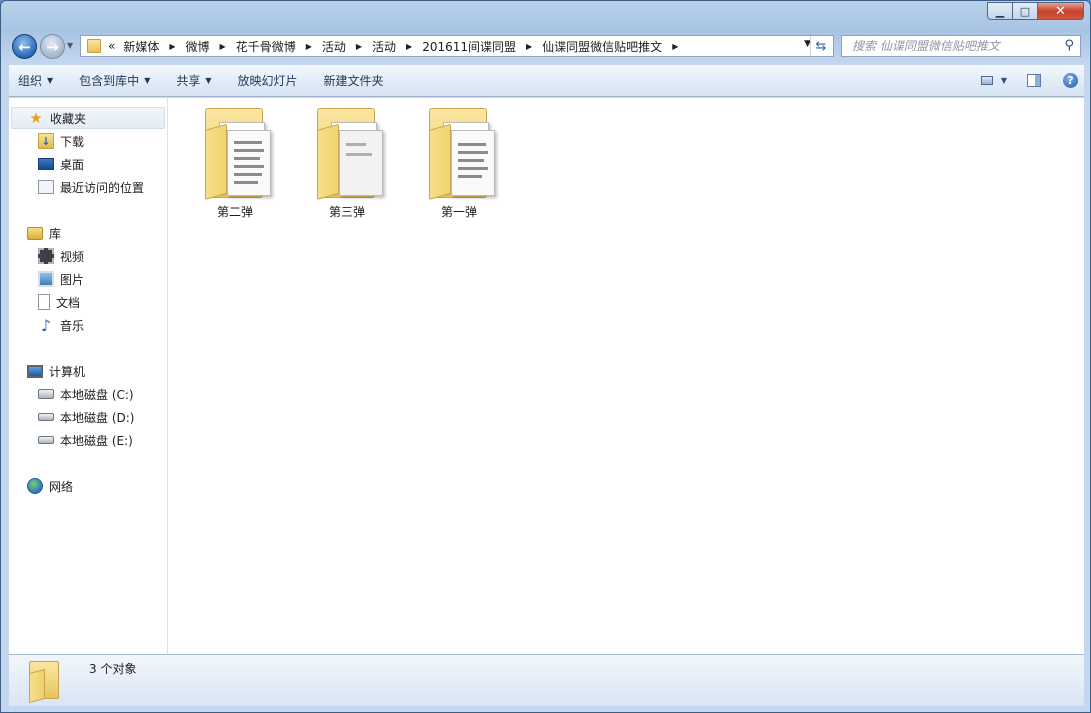 This screenshot has width=1091, height=713. I want to click on folder-item: 第一弹, so click(459, 162).